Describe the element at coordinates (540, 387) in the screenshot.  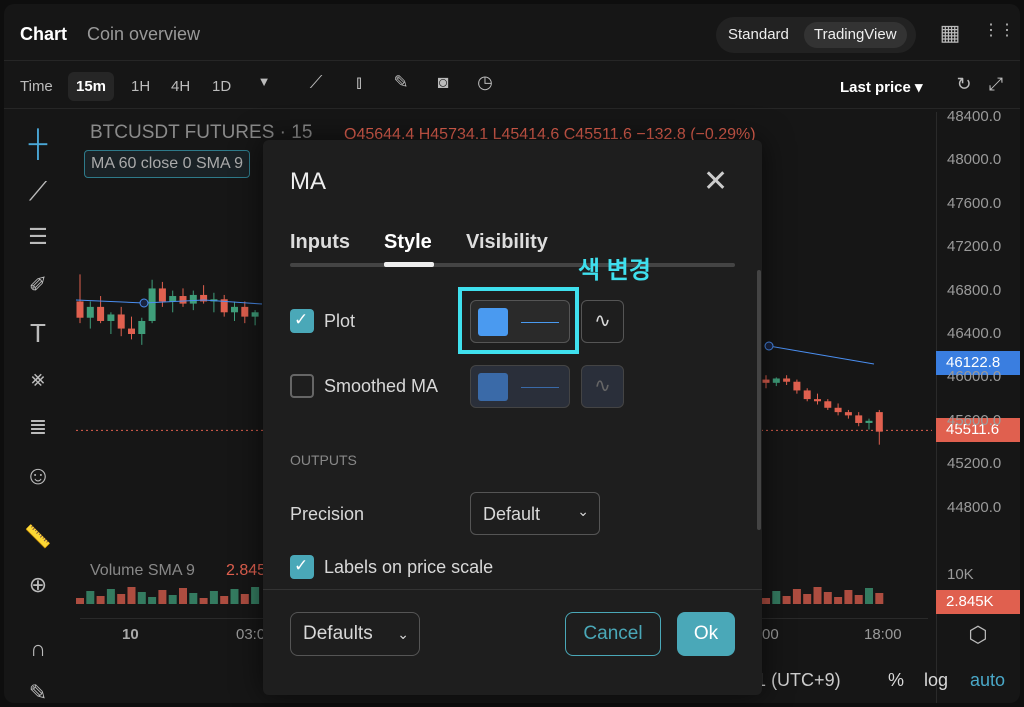
I see `smoothed-line-style-icon` at that location.